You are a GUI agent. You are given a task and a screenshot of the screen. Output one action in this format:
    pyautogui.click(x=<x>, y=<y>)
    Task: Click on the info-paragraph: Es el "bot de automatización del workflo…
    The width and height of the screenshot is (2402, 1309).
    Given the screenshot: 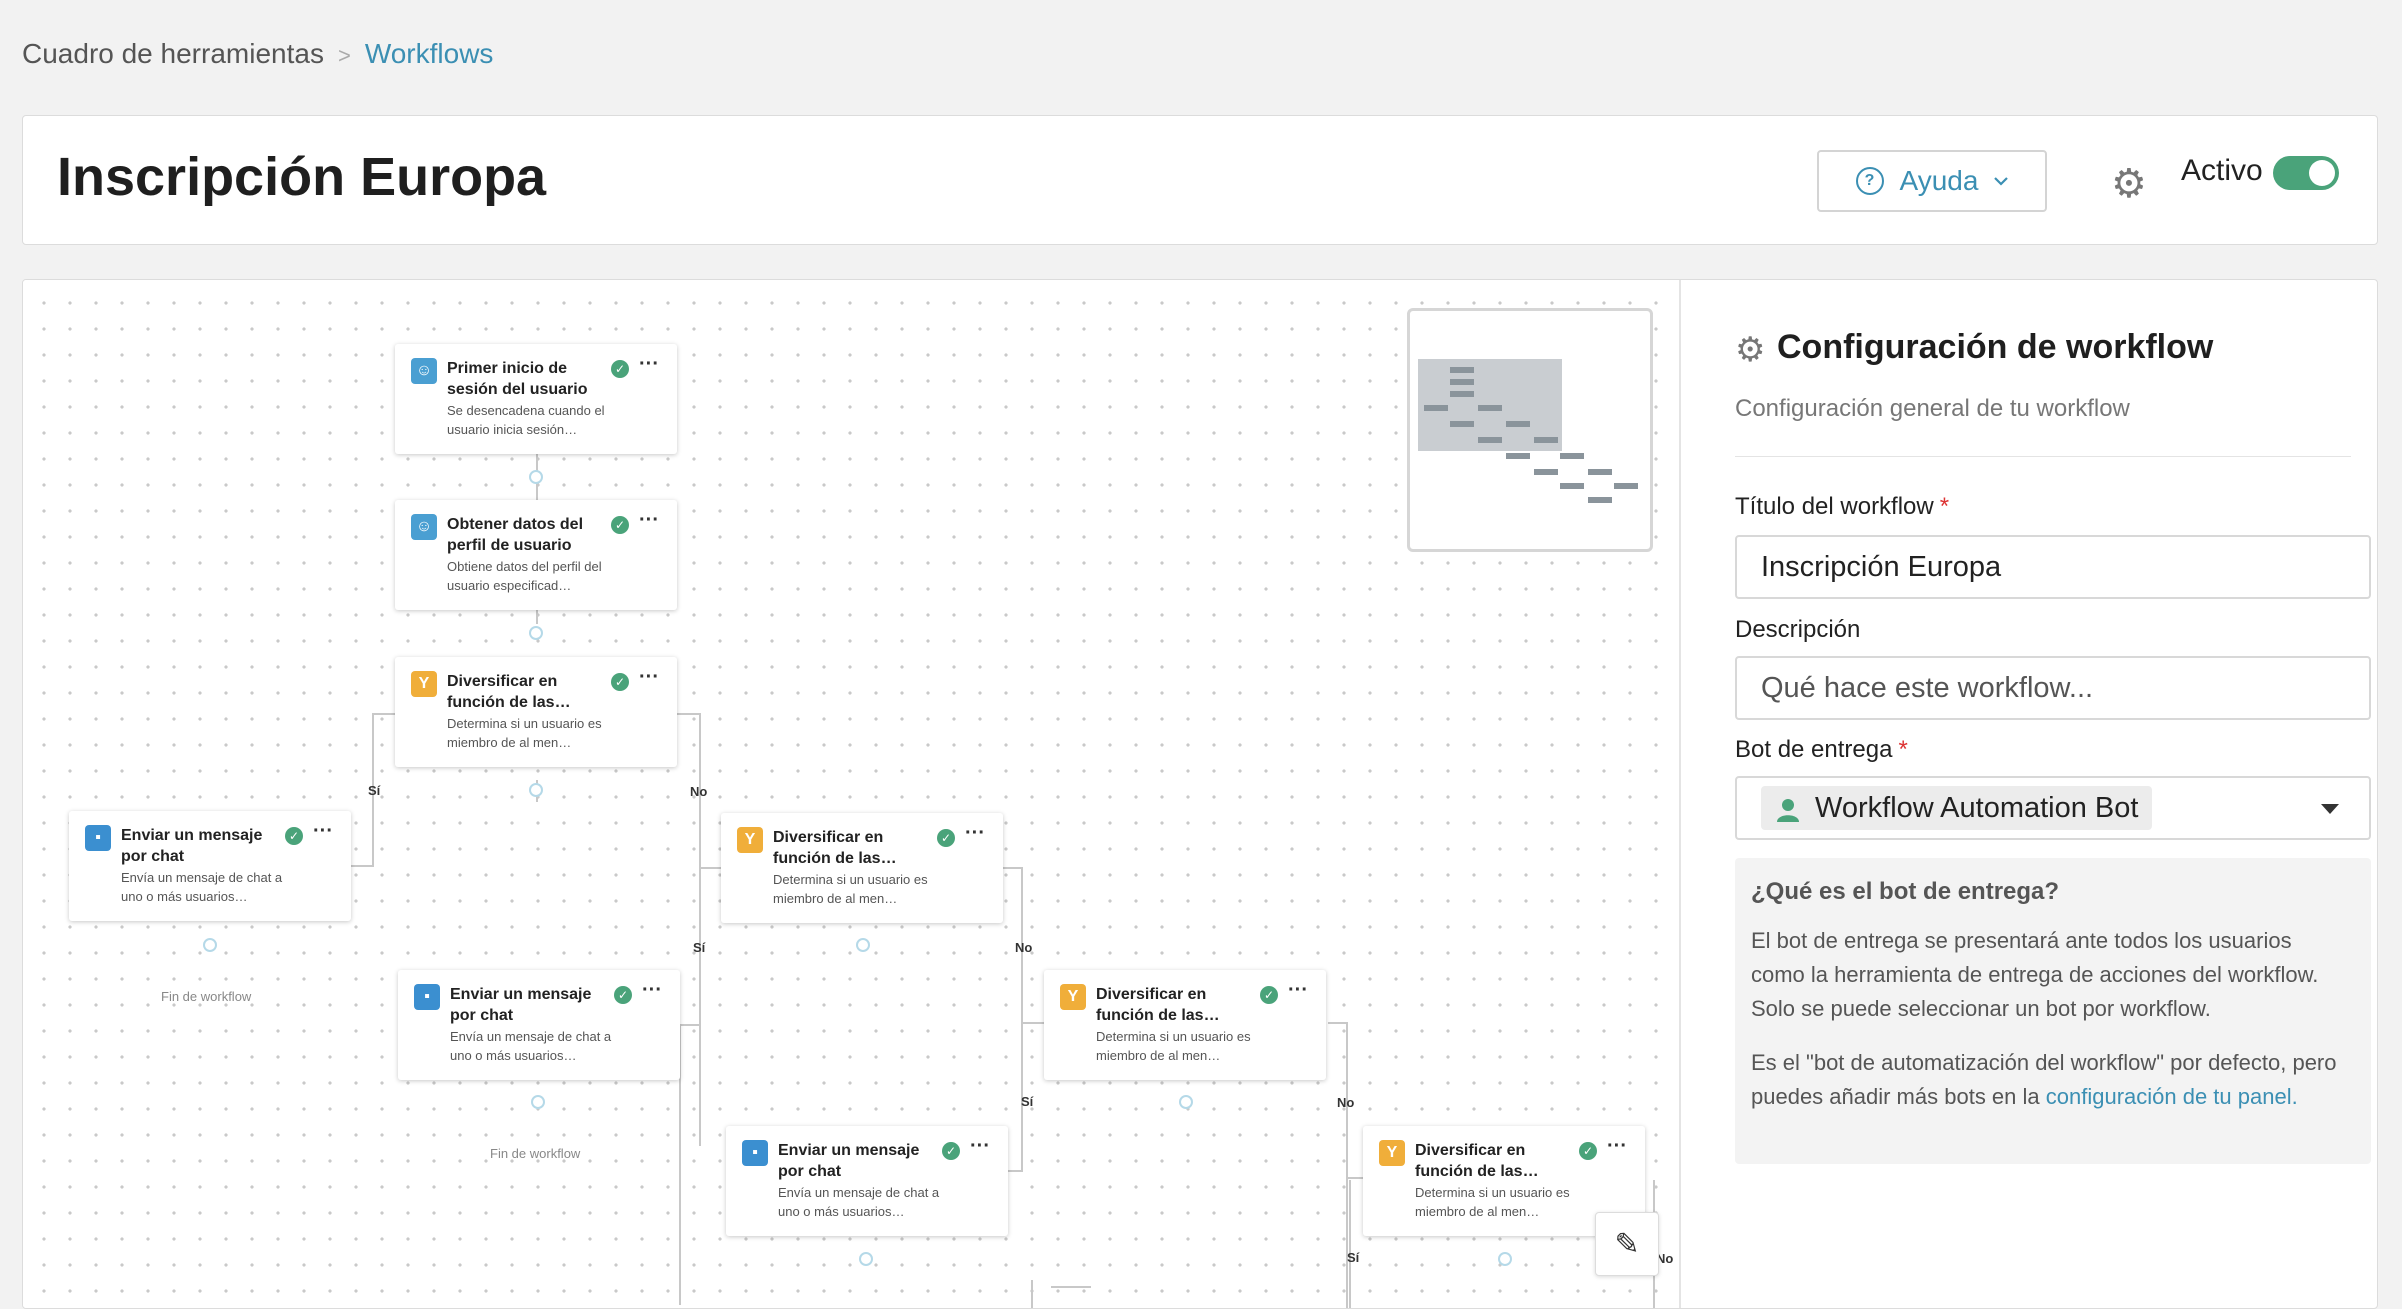 What is the action you would take?
    pyautogui.click(x=2051, y=1080)
    